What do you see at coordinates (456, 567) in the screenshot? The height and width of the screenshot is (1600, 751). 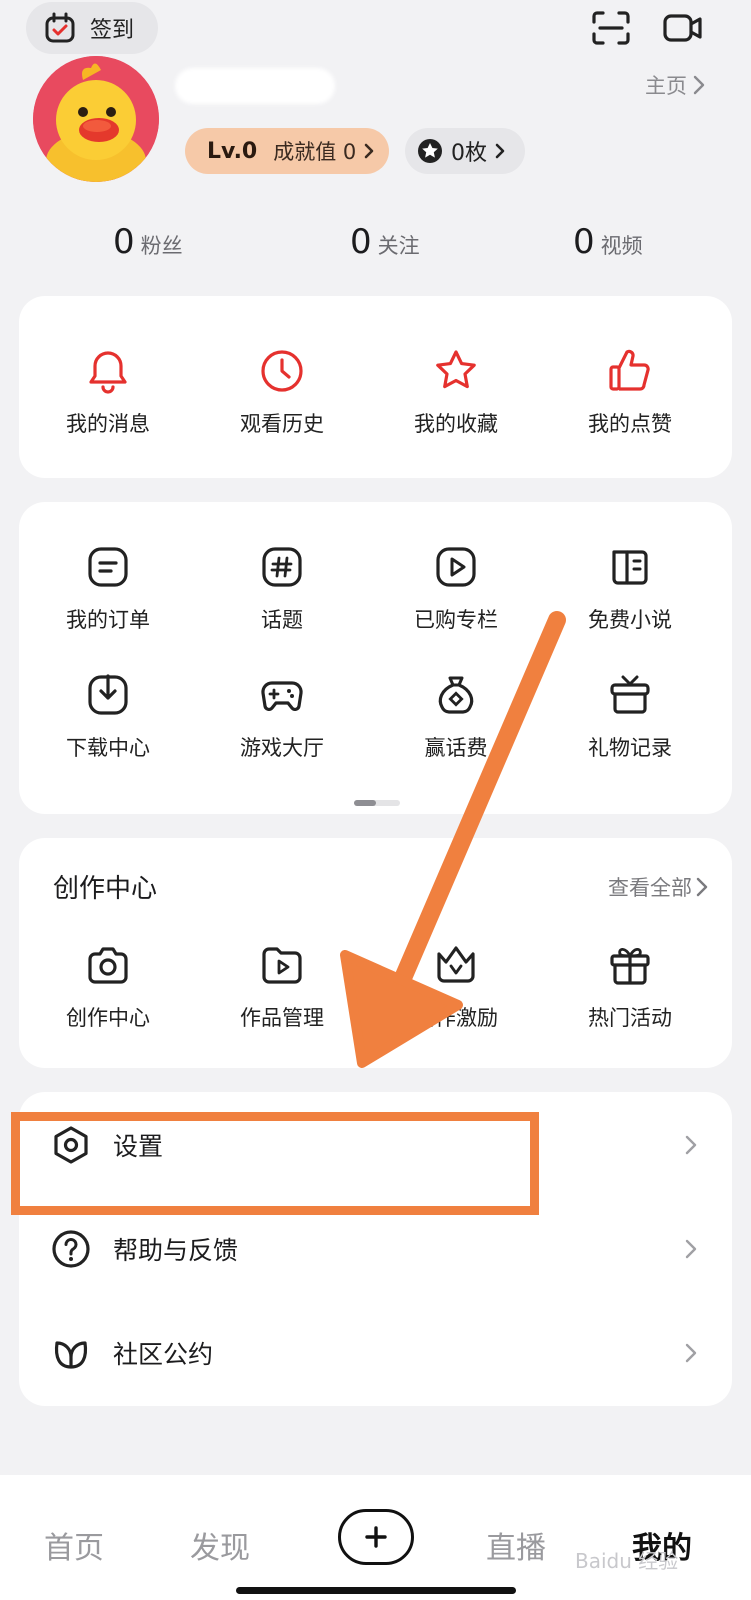 I see `play-square-icon` at bounding box center [456, 567].